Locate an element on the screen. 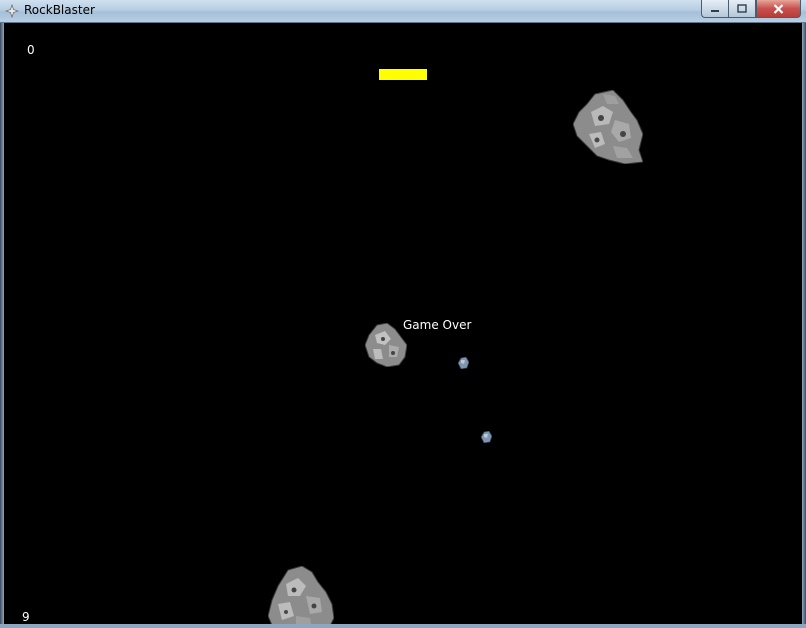 This screenshot has height=628, width=806. maximize-icon is located at coordinates (742, 8).